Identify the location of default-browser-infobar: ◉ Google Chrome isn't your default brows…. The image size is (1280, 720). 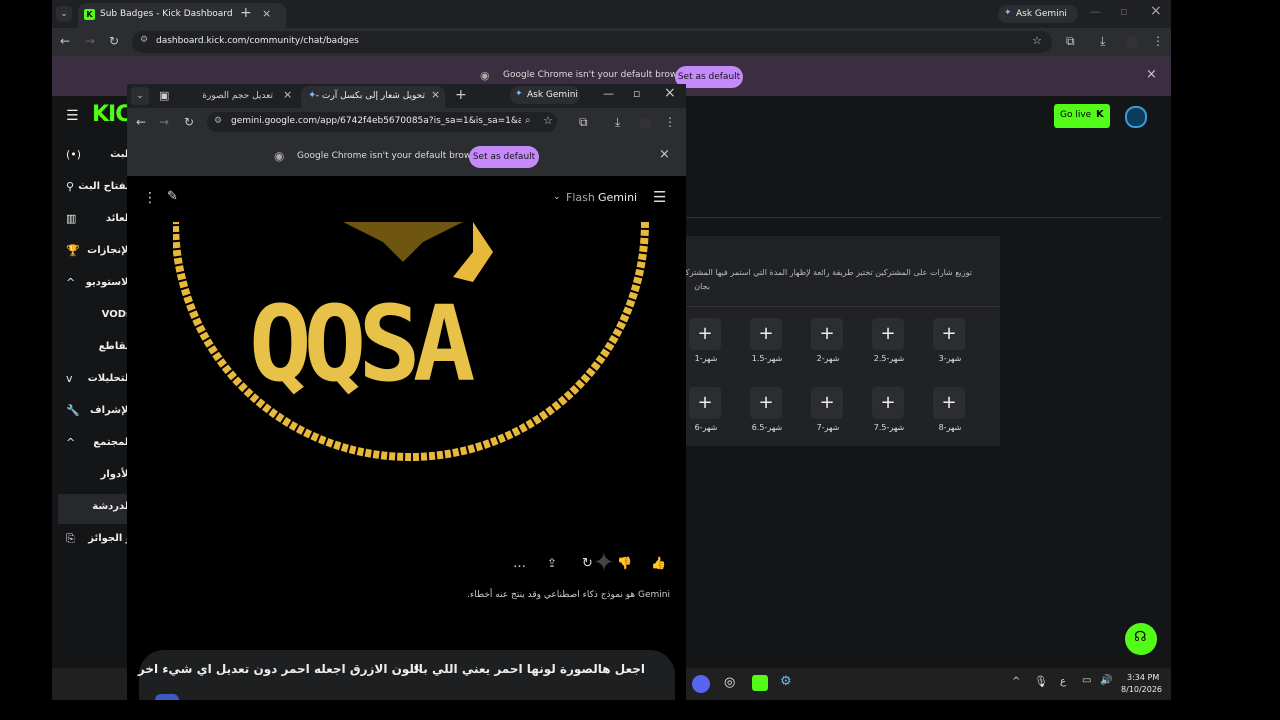
(406, 156).